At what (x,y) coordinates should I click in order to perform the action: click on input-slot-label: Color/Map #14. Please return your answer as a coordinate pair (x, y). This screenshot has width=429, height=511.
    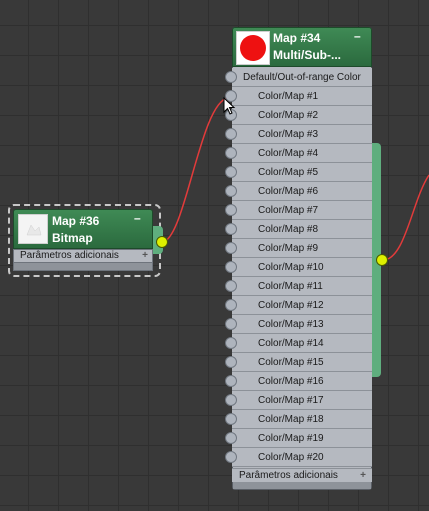
    Looking at the image, I should click on (291, 343).